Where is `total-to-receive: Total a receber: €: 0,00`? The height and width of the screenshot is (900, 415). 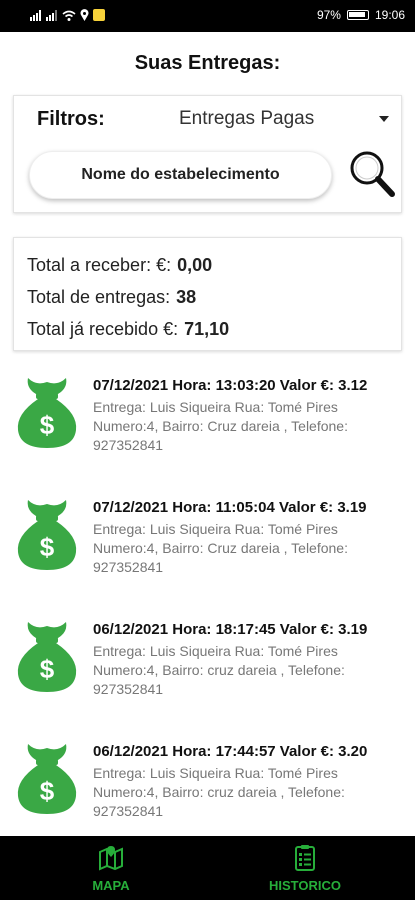 total-to-receive: Total a receber: €: 0,00 is located at coordinates (119, 265).